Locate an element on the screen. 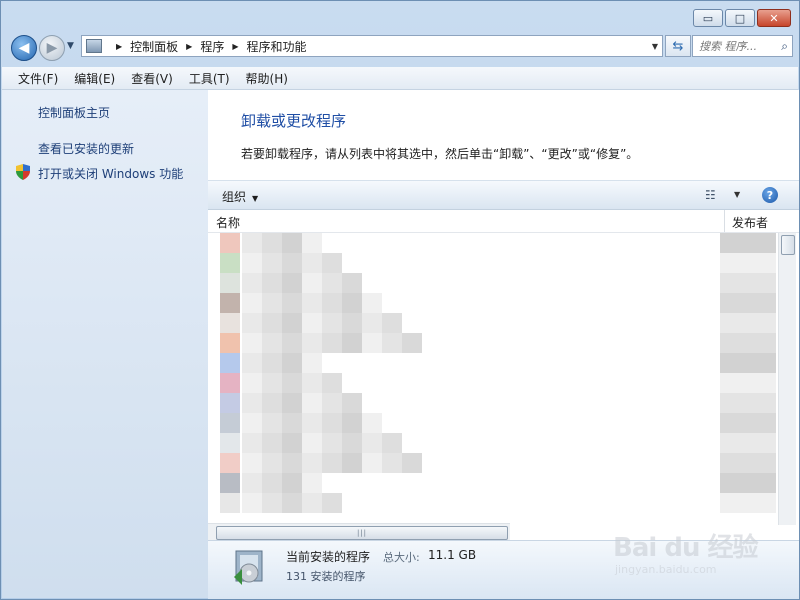 This screenshot has height=600, width=800. help-icon: ? is located at coordinates (770, 195).